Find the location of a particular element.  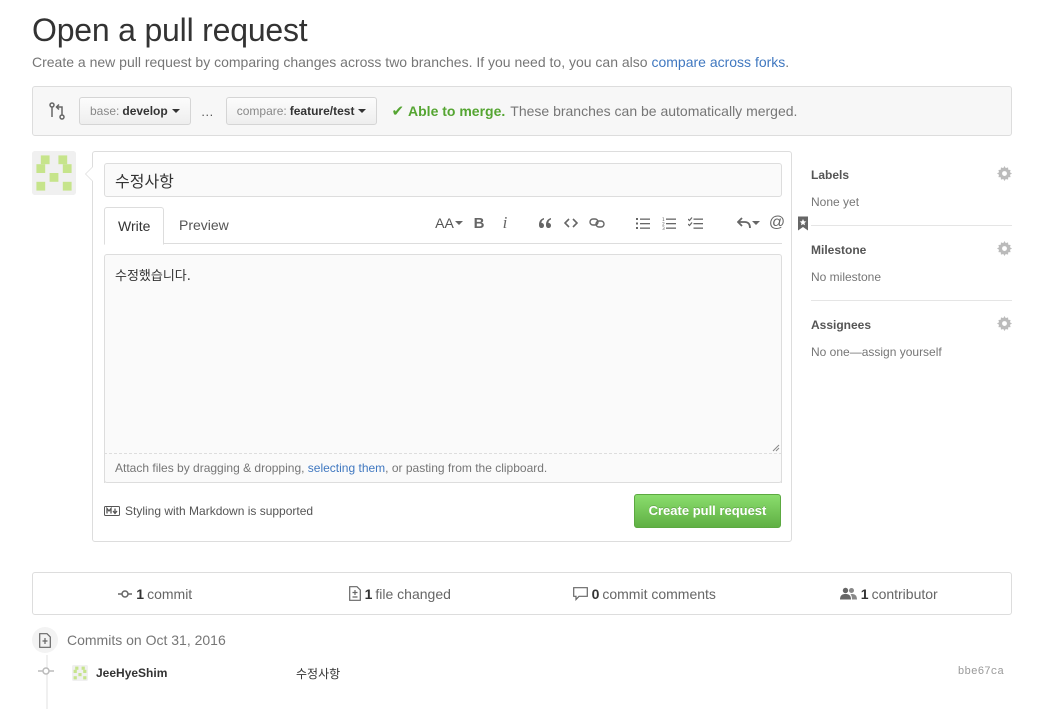

bold-icon: B is located at coordinates (479, 223).